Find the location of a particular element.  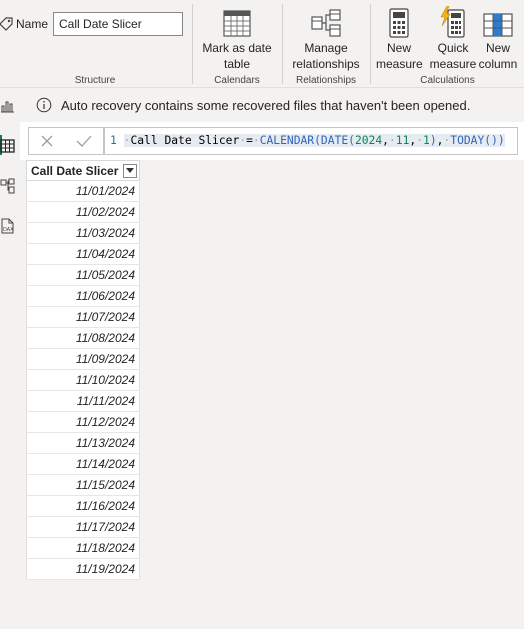

table-row: 11/10/2024 is located at coordinates (83, 380).